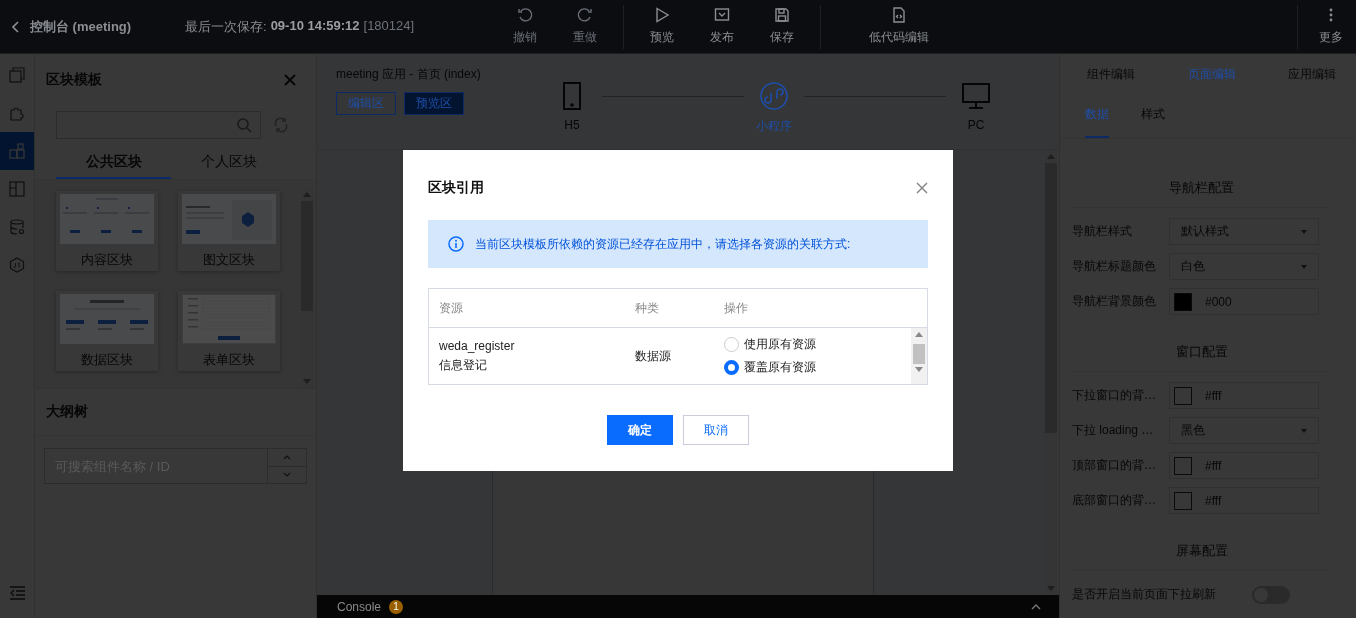 This screenshot has height=618, width=1356. I want to click on code-file-icon, so click(899, 15).